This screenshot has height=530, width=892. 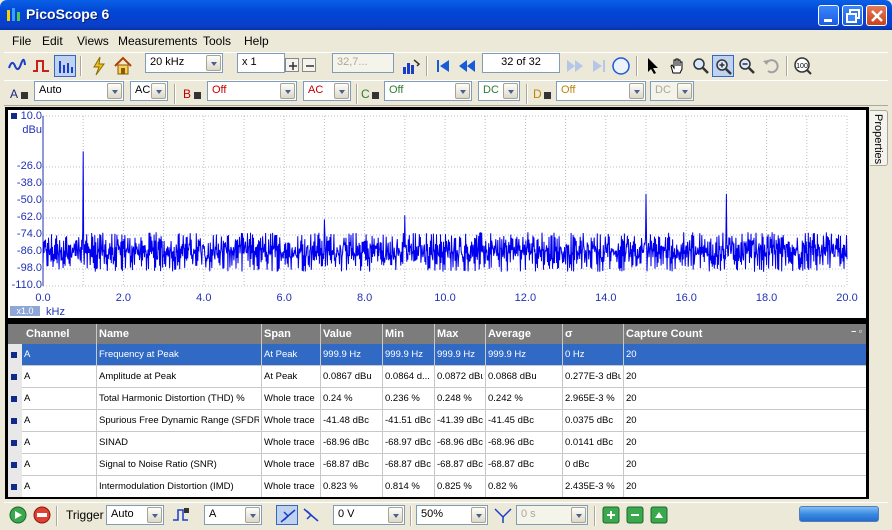 What do you see at coordinates (181, 515) in the screenshot?
I see `advanced-trigger-icon` at bounding box center [181, 515].